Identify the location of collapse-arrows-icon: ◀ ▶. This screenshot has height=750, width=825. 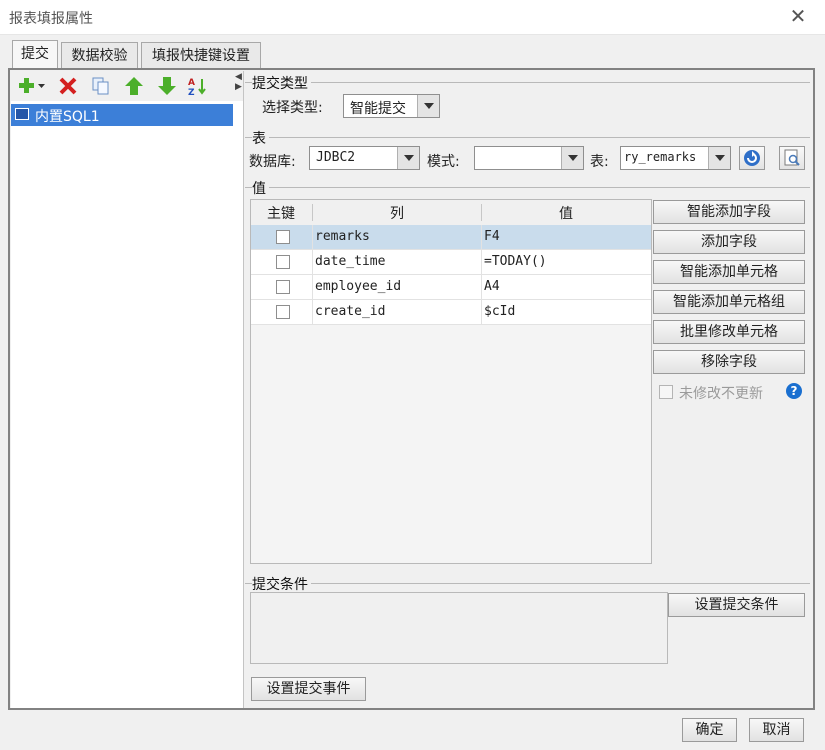
(238, 82).